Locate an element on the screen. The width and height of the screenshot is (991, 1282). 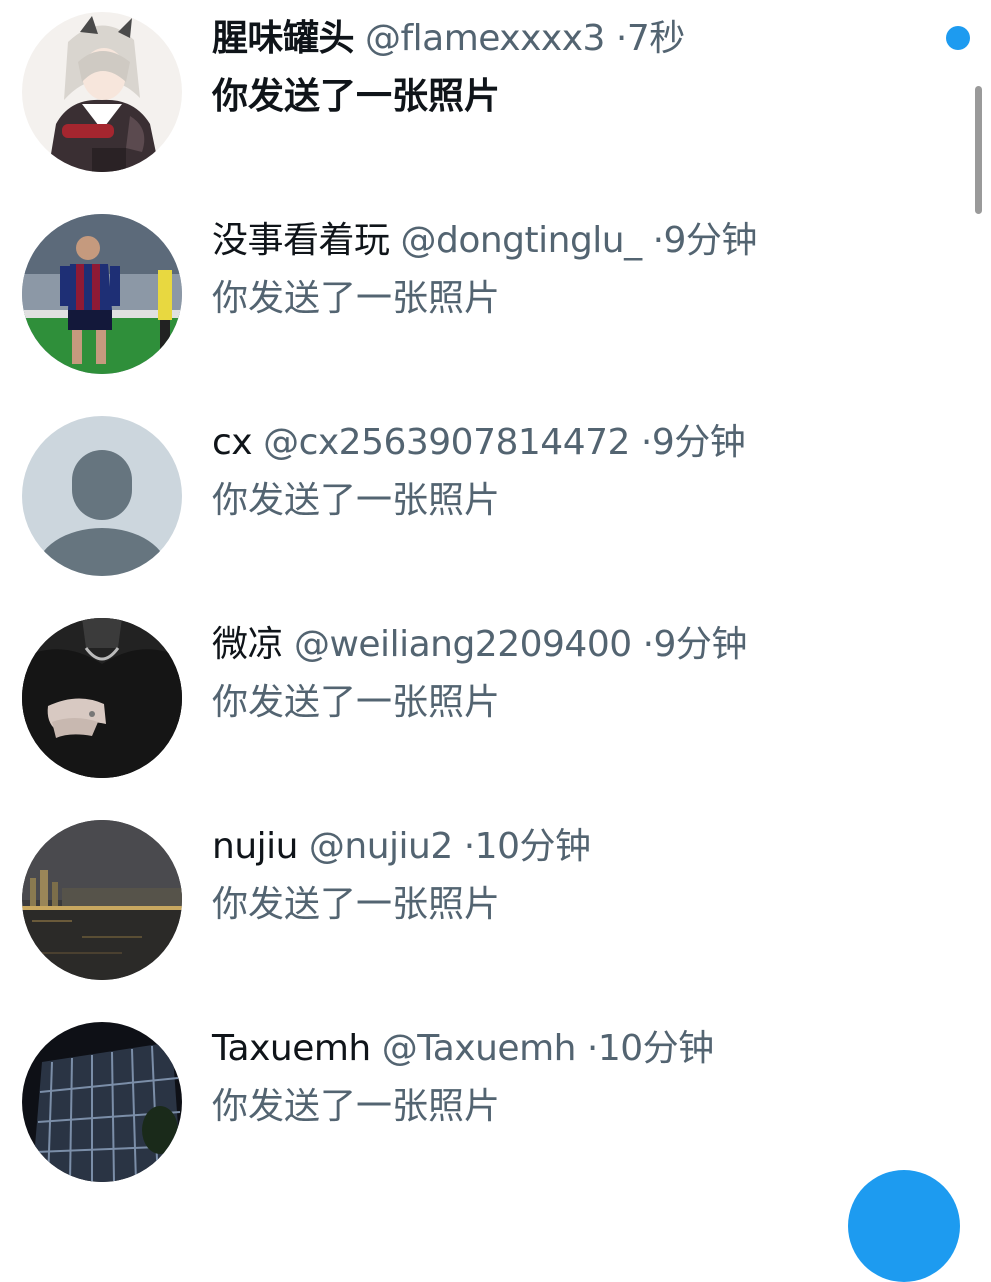
conversation-header: 腥味罐头 @flamexxxx3 ·7秒 is located at coordinates (448, 39).